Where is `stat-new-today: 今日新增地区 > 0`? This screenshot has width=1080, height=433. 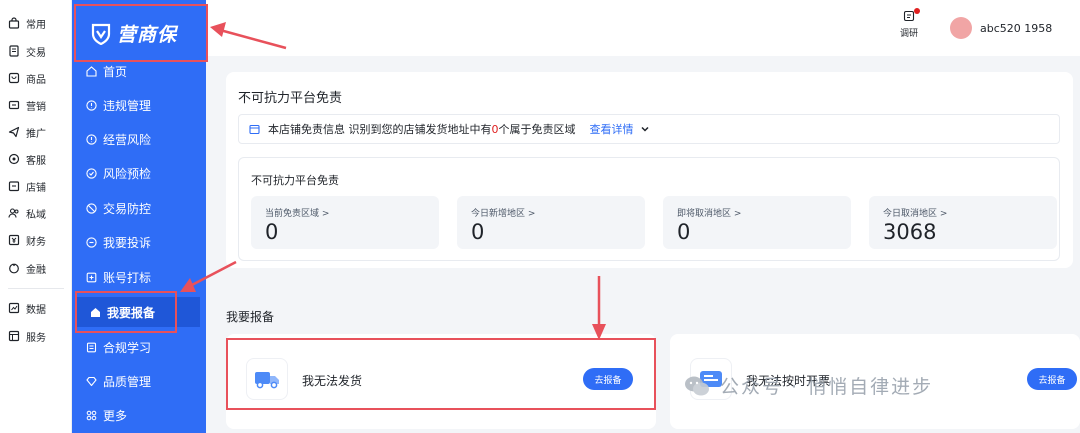 stat-new-today: 今日新增地区 > 0 is located at coordinates (551, 222).